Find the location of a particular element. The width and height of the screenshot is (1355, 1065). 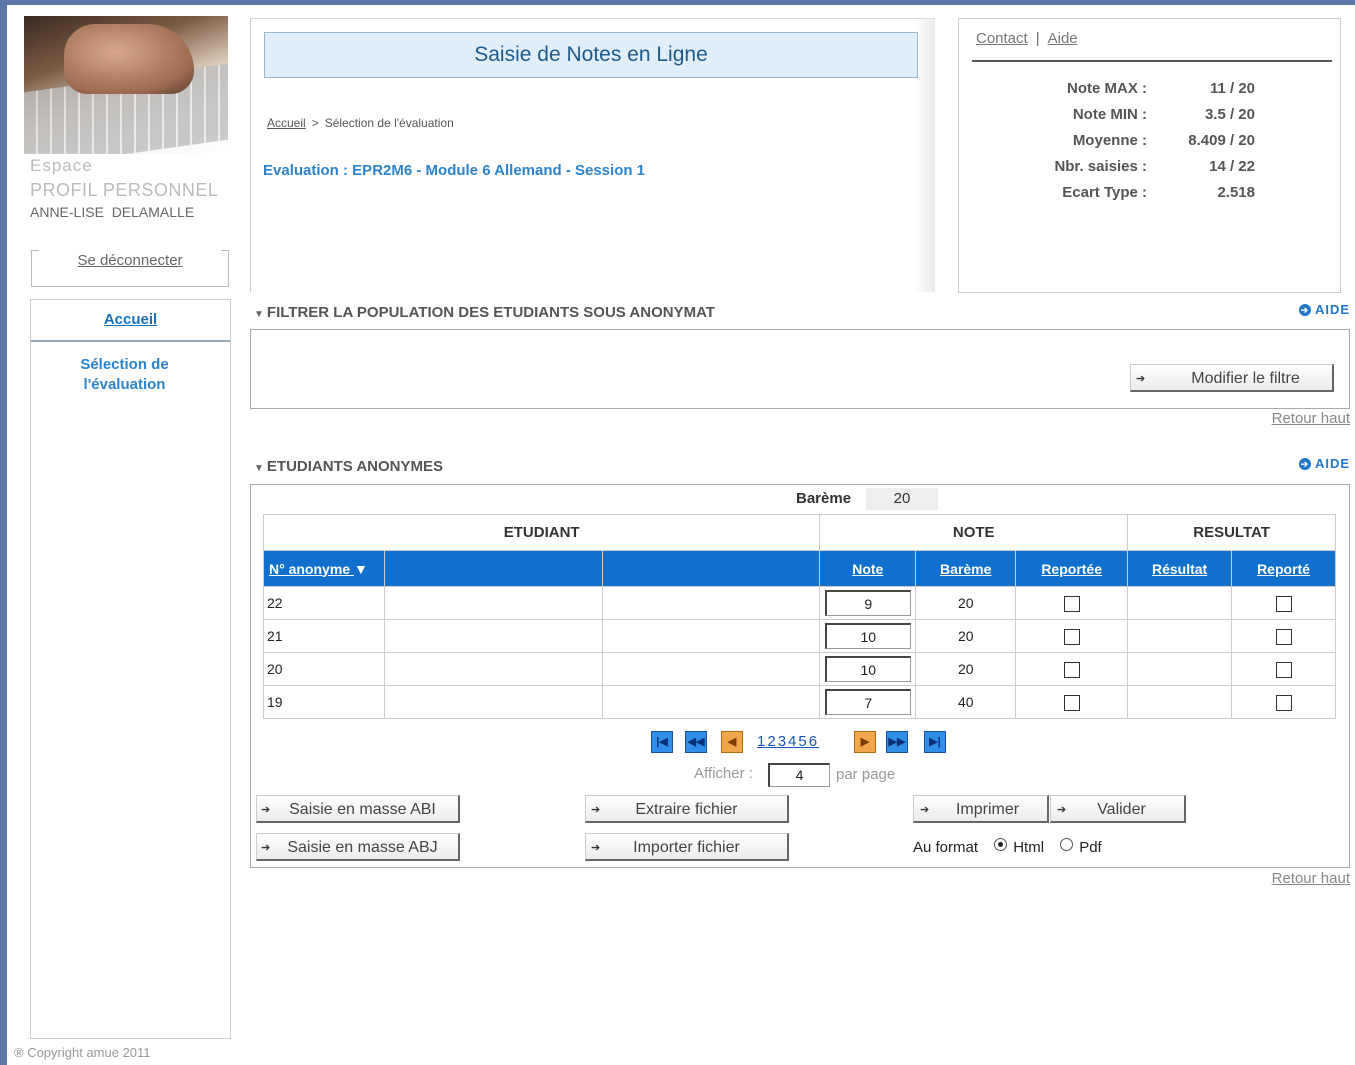

row-id: 22 is located at coordinates (324, 603).